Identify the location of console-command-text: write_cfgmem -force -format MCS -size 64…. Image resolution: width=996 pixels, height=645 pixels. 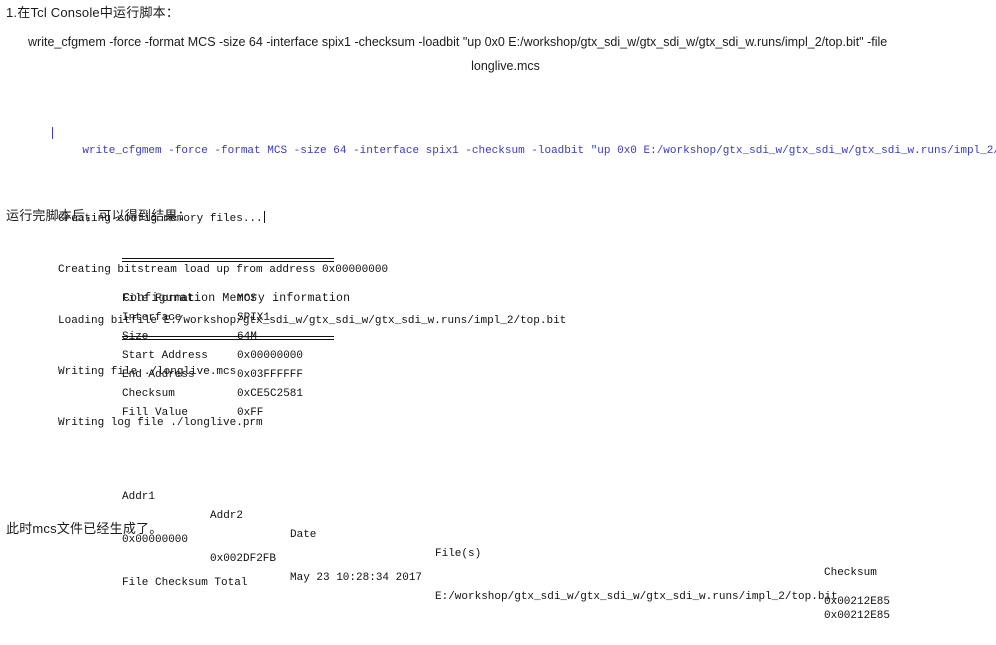
(539, 151).